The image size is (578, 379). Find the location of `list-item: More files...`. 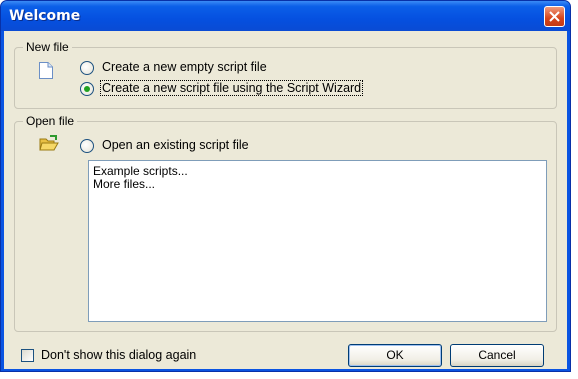

list-item: More files... is located at coordinates (317, 184).